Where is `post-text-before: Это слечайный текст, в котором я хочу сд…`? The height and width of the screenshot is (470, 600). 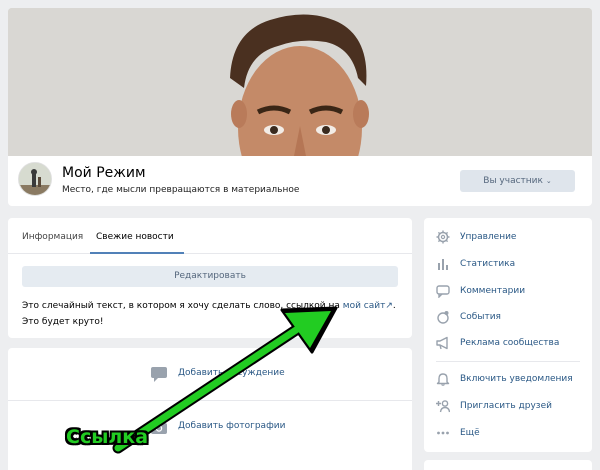
post-text-before: Это слечайный текст, в котором я хочу сд… is located at coordinates (182, 306).